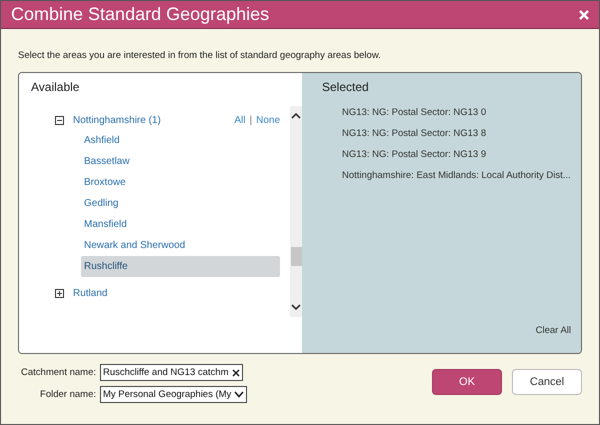 Image resolution: width=600 pixels, height=425 pixels. What do you see at coordinates (547, 381) in the screenshot?
I see `cancel-button: Cancel` at bounding box center [547, 381].